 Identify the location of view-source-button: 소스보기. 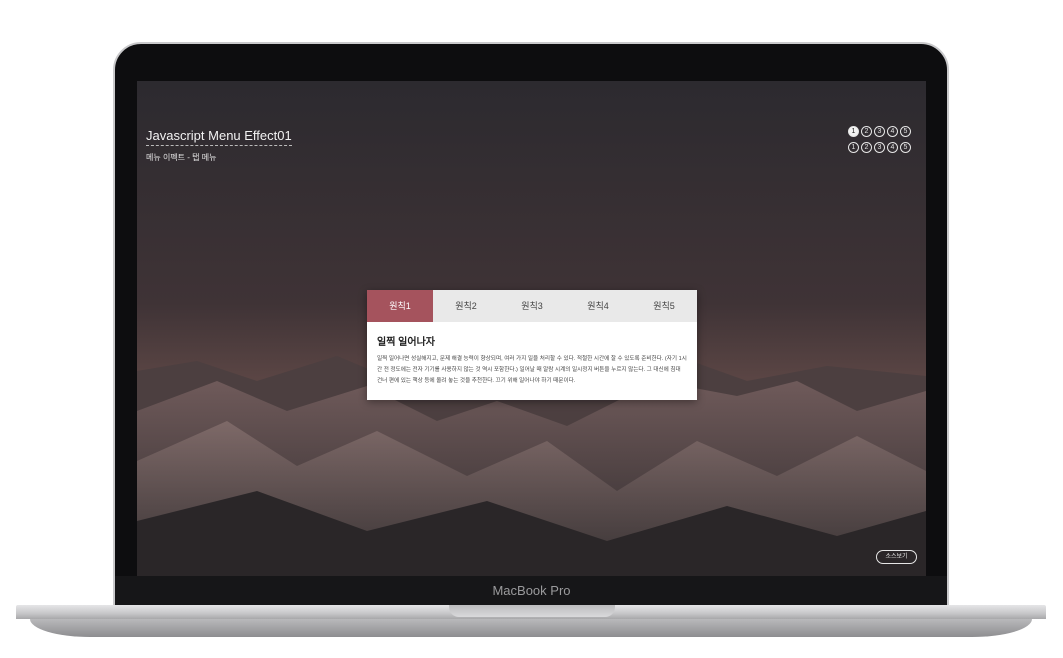
(896, 557).